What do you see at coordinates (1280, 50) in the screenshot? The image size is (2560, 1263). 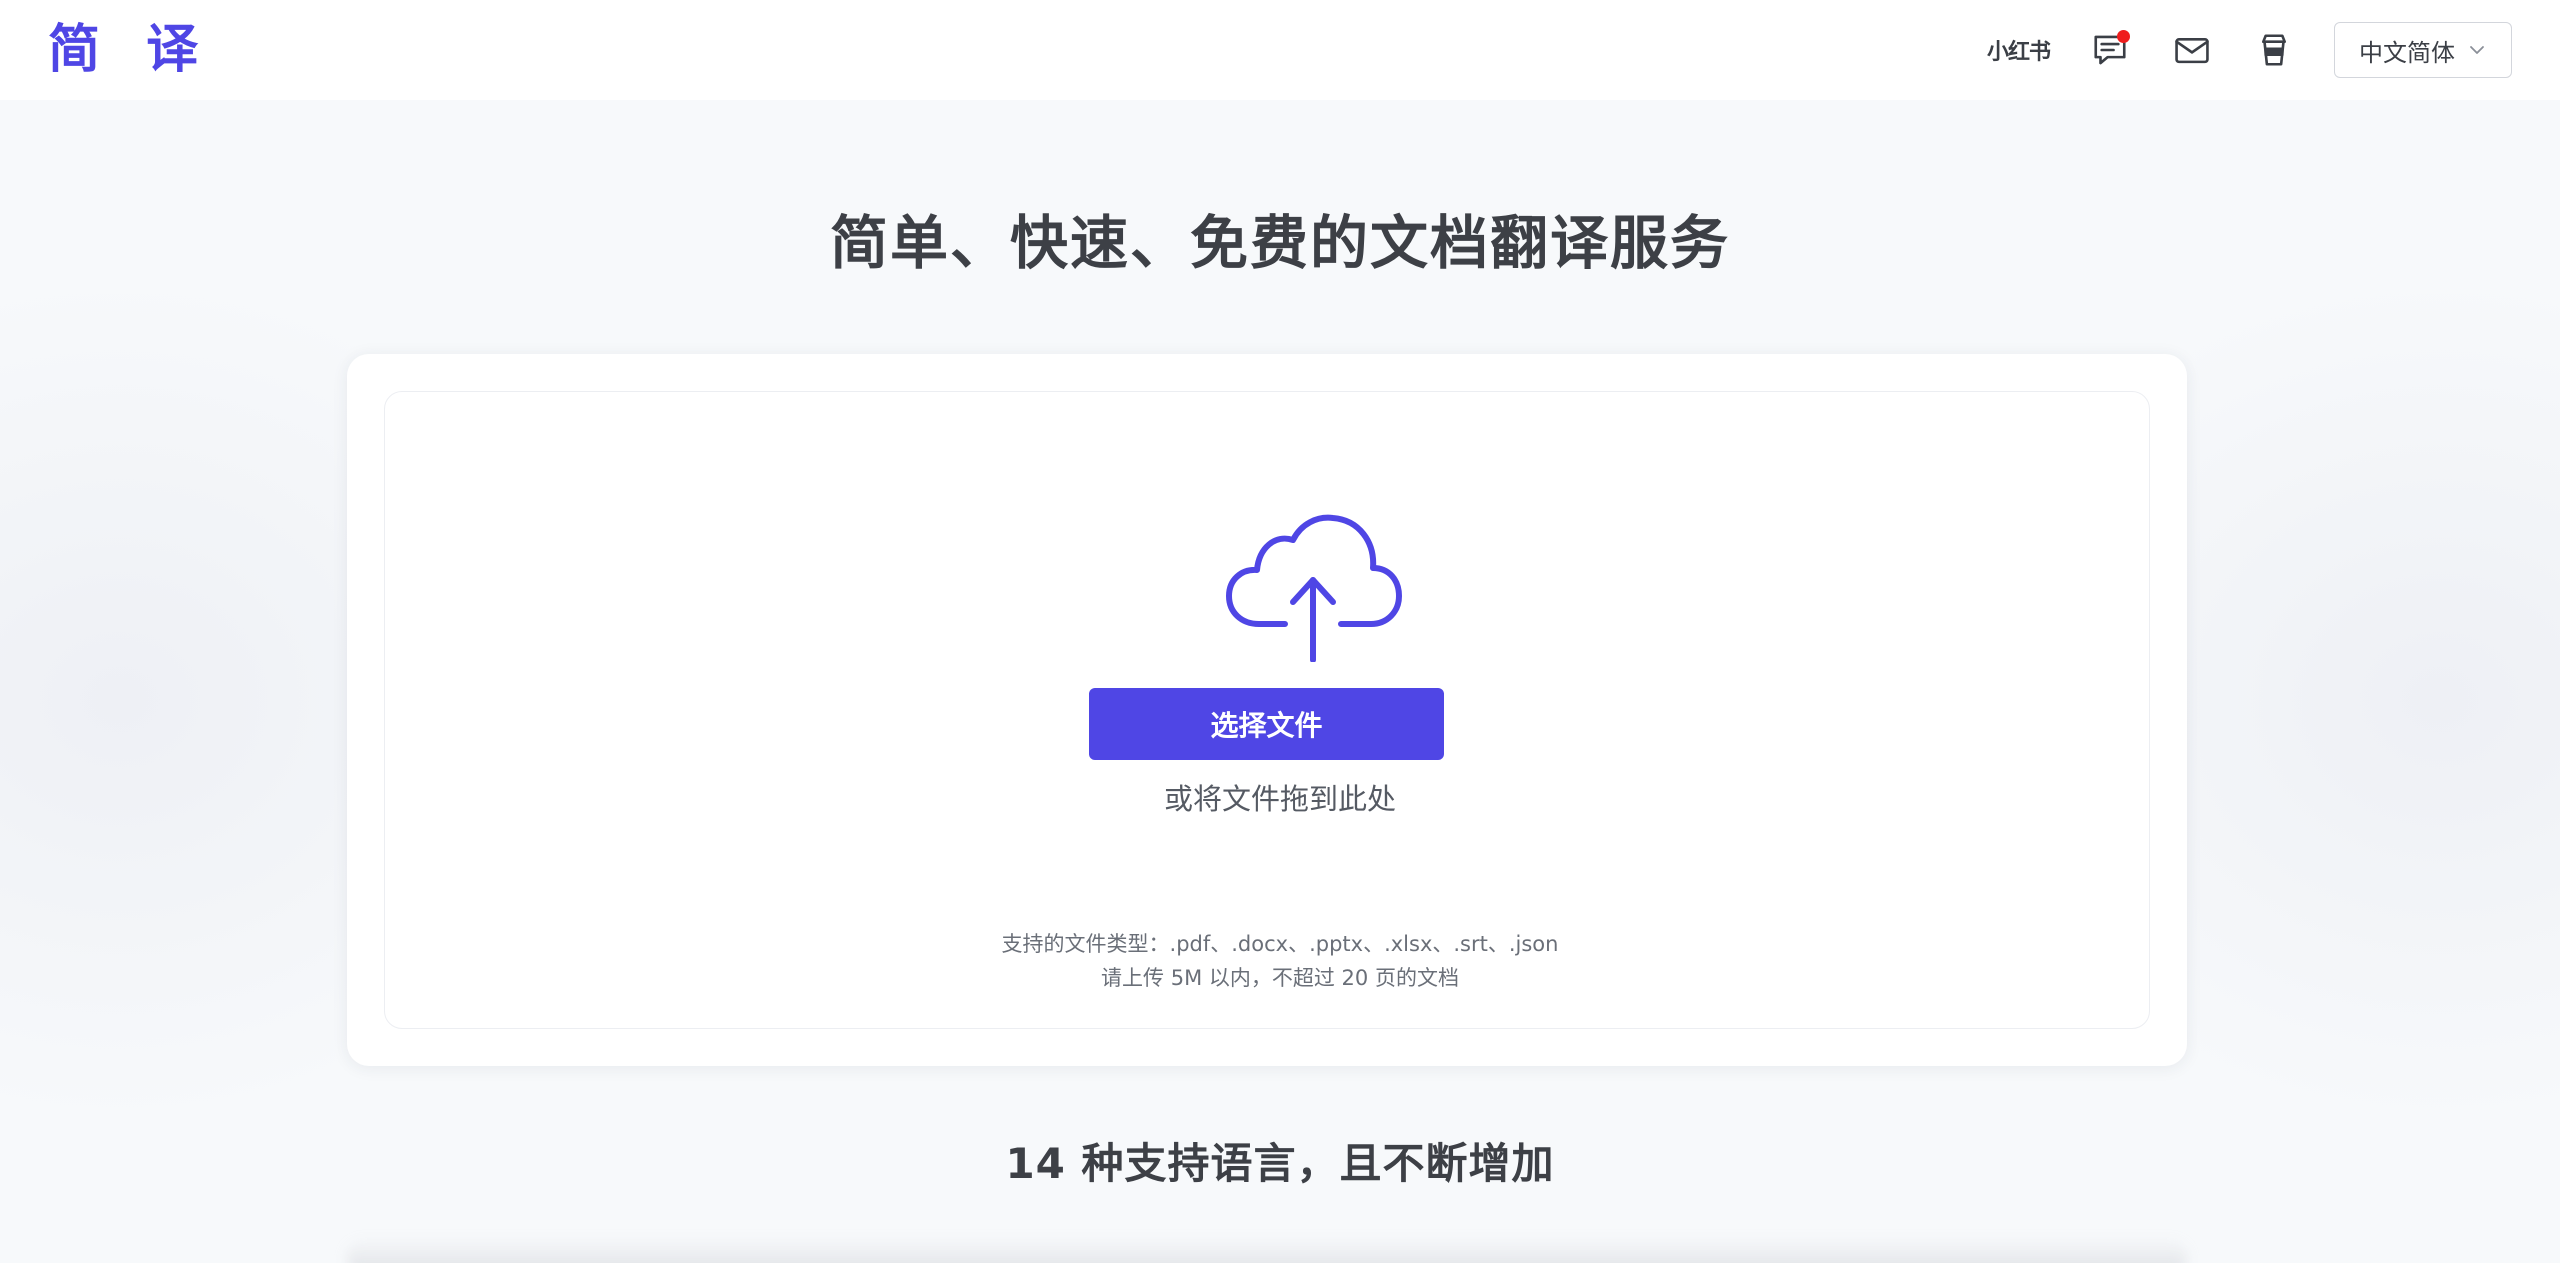 I see `top-header: 简 译 小红书 中文简体` at bounding box center [1280, 50].